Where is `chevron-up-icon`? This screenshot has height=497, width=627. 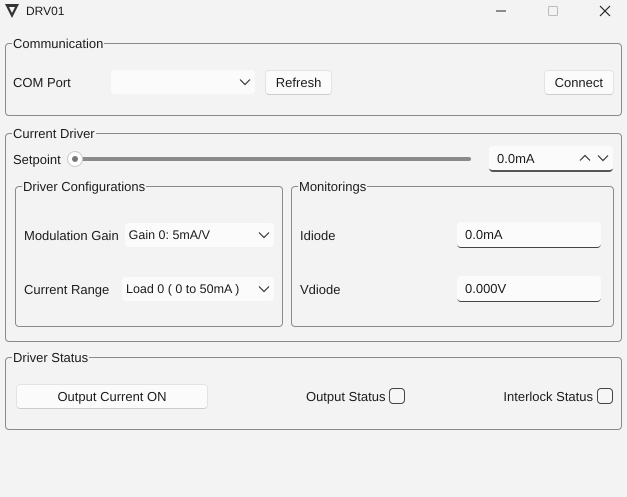
chevron-up-icon is located at coordinates (585, 158).